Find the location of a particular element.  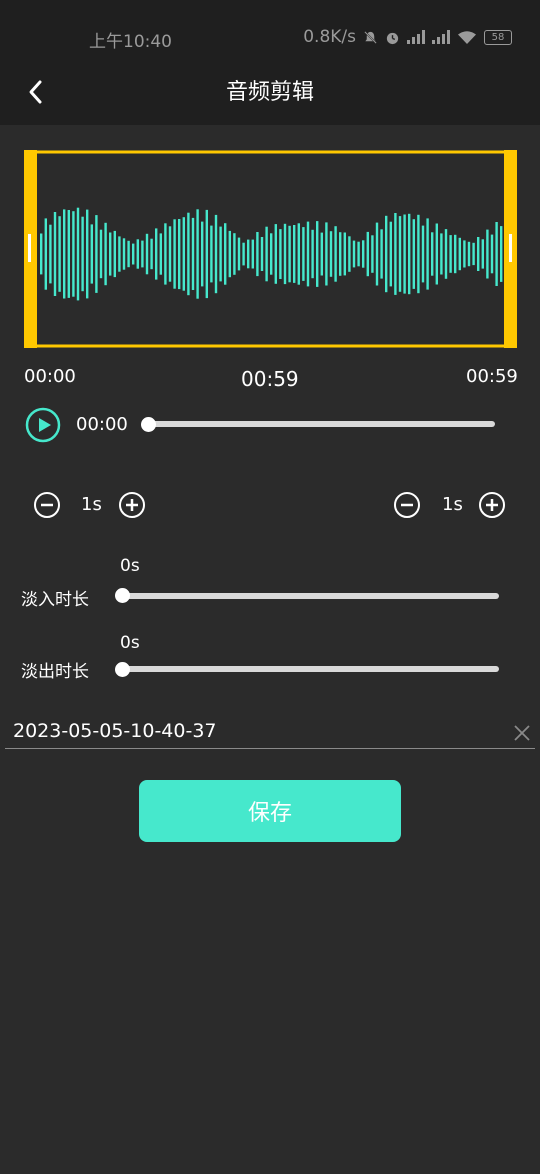

fade-in-value: 0s is located at coordinates (130, 566).